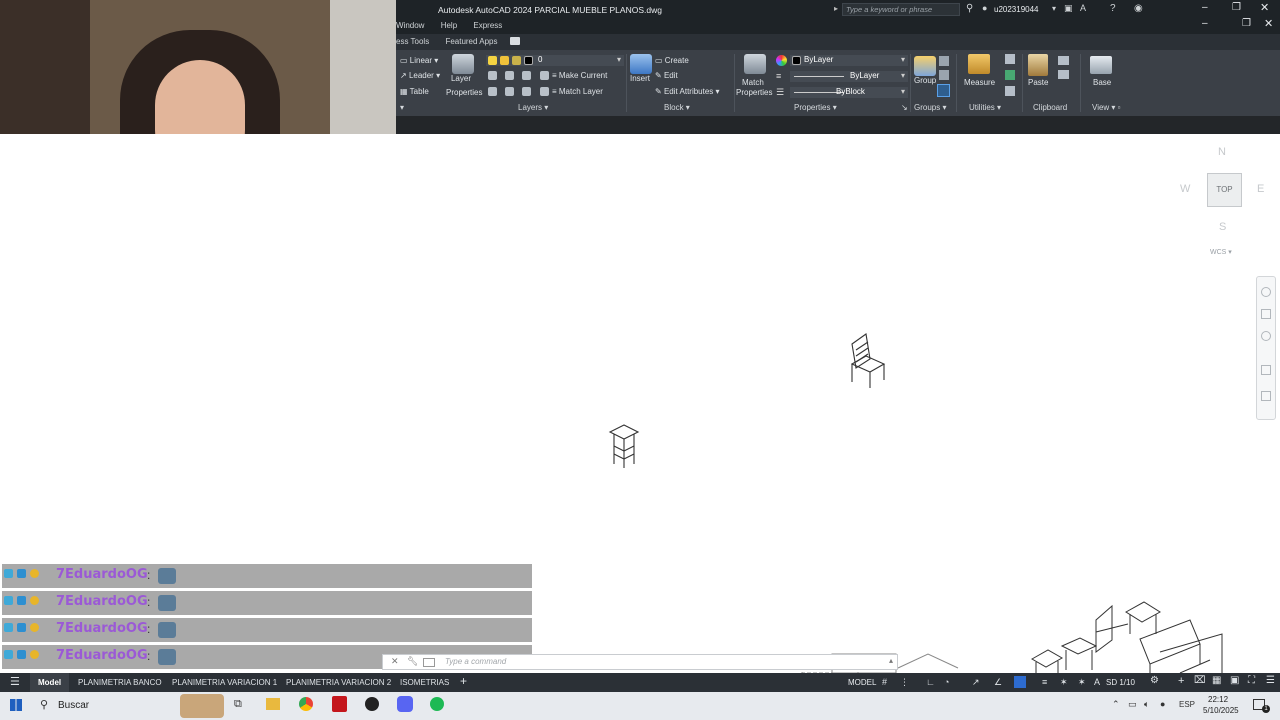 The height and width of the screenshot is (720, 1280). I want to click on menu-window: Window, so click(410, 25).